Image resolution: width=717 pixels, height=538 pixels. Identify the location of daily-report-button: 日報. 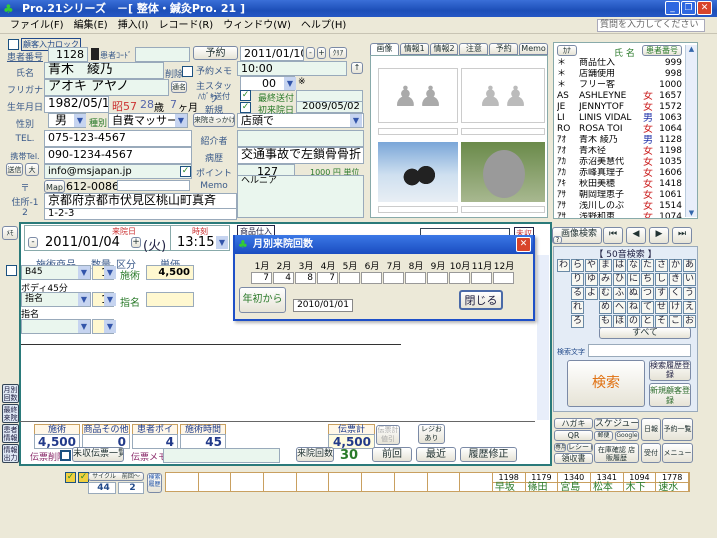
(651, 429).